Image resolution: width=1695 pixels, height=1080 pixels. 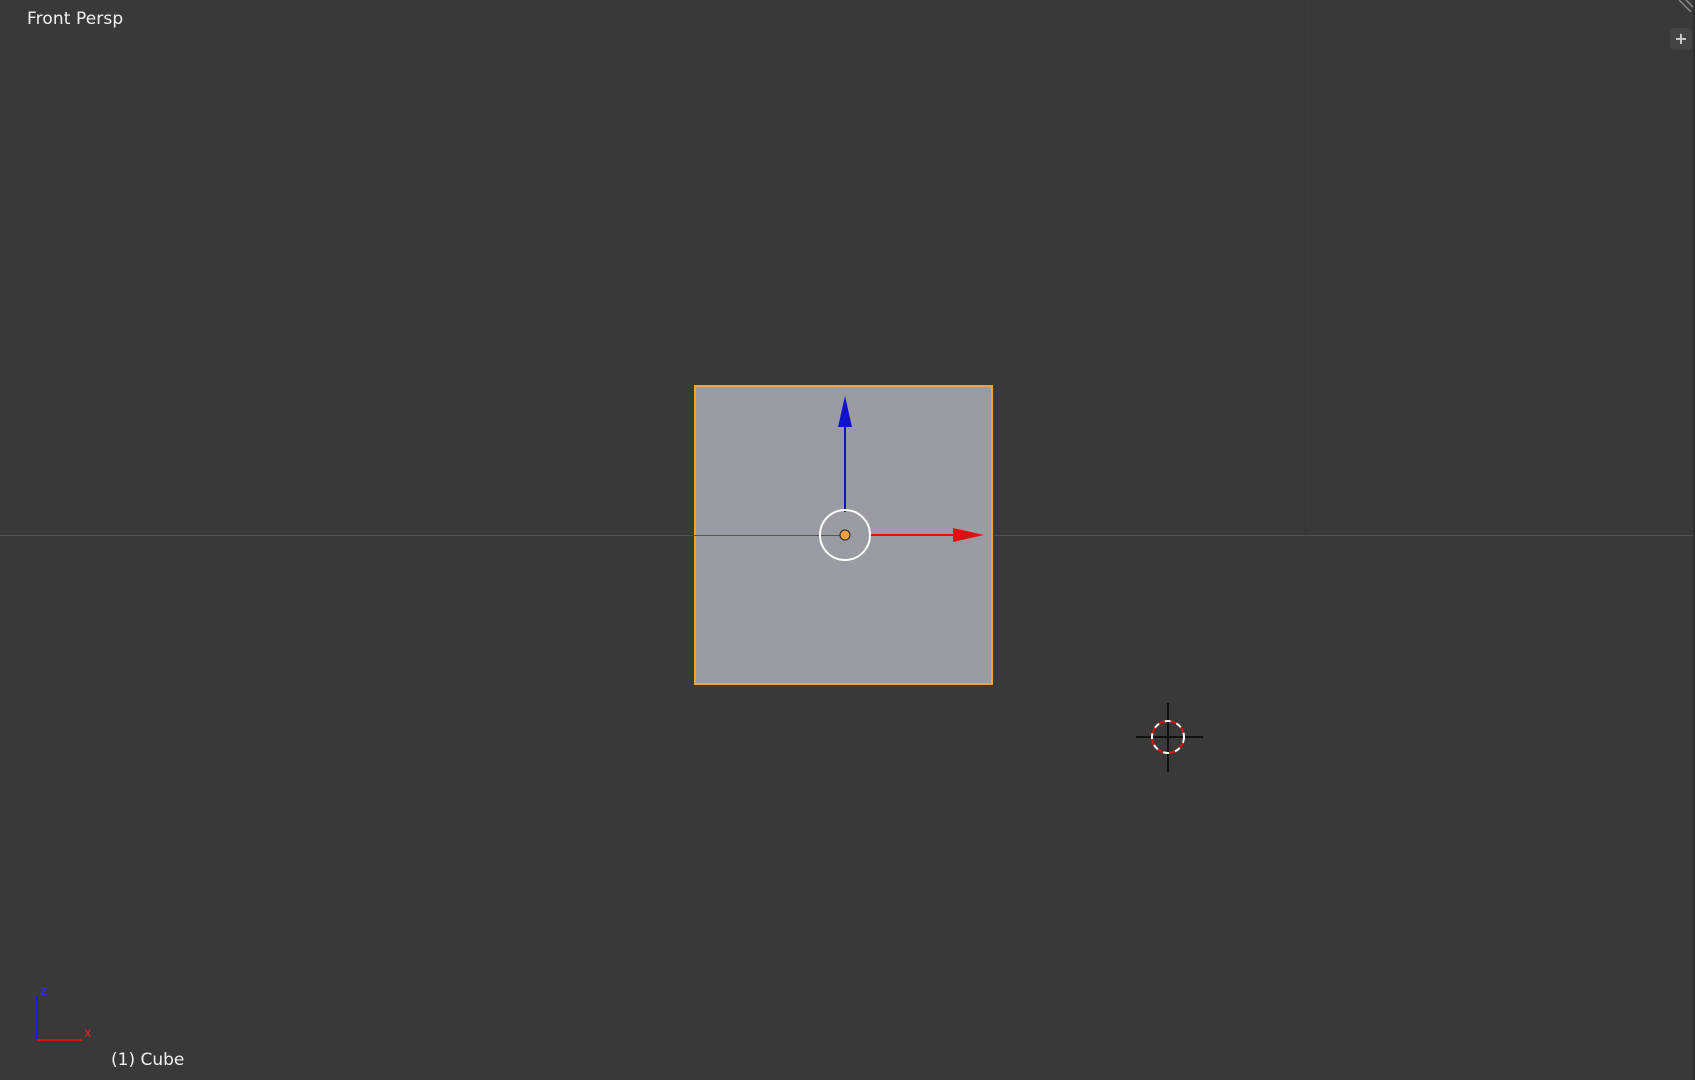 I want to click on 3d-cursor-icon, so click(x=1169, y=737).